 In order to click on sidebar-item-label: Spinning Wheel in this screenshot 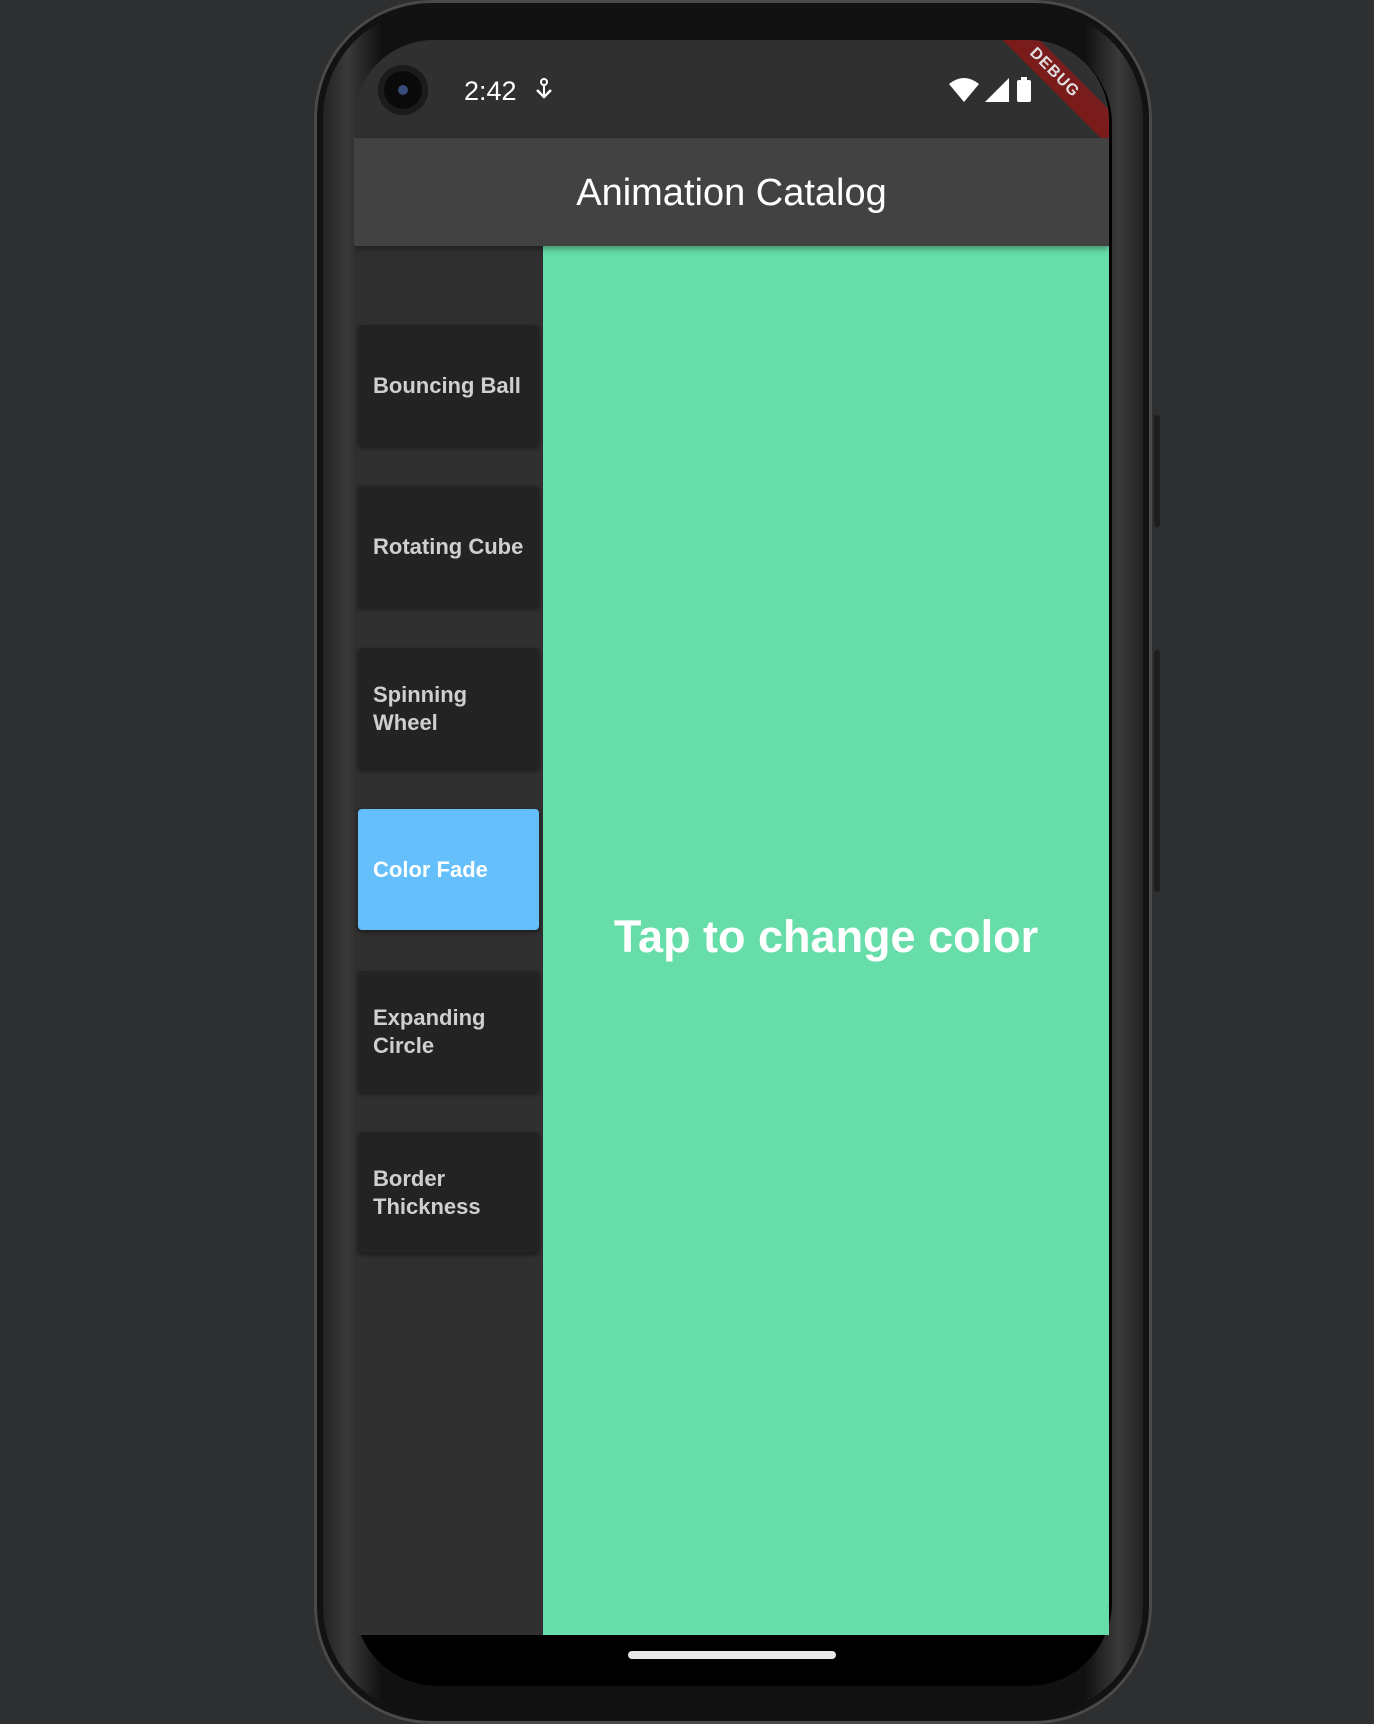, I will do `click(420, 708)`.